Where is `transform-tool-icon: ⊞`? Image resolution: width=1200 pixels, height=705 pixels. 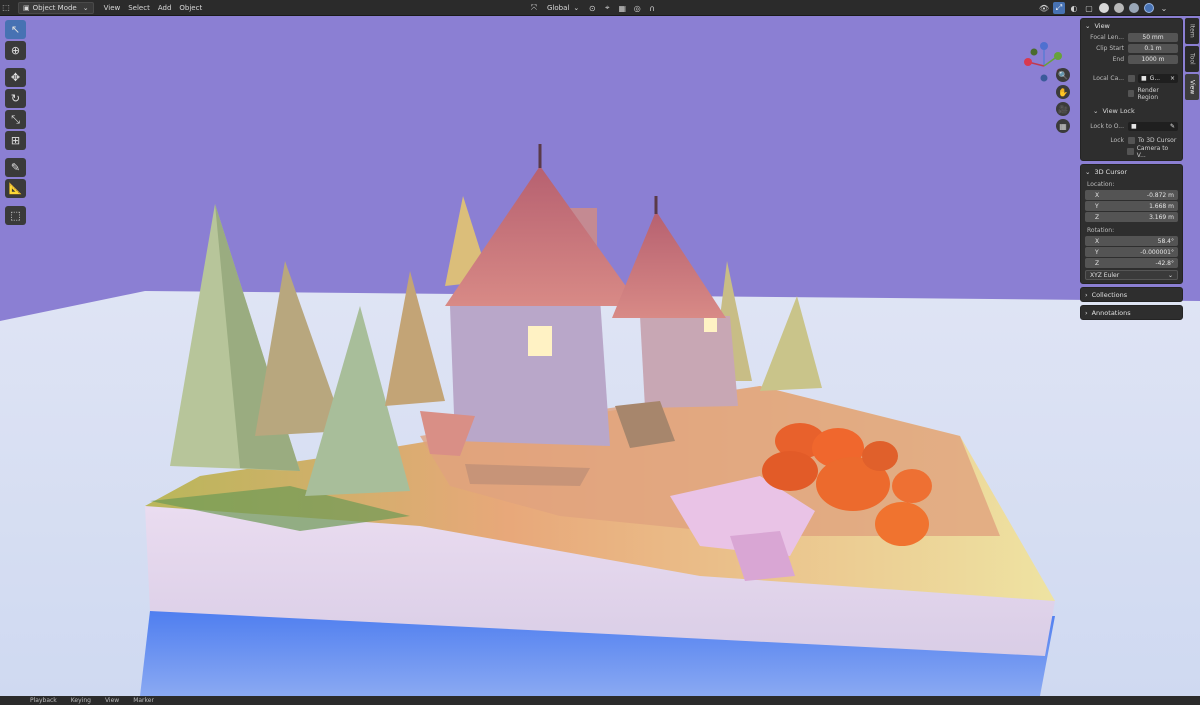
transform-tool-icon: ⊞ is located at coordinates (15, 140).